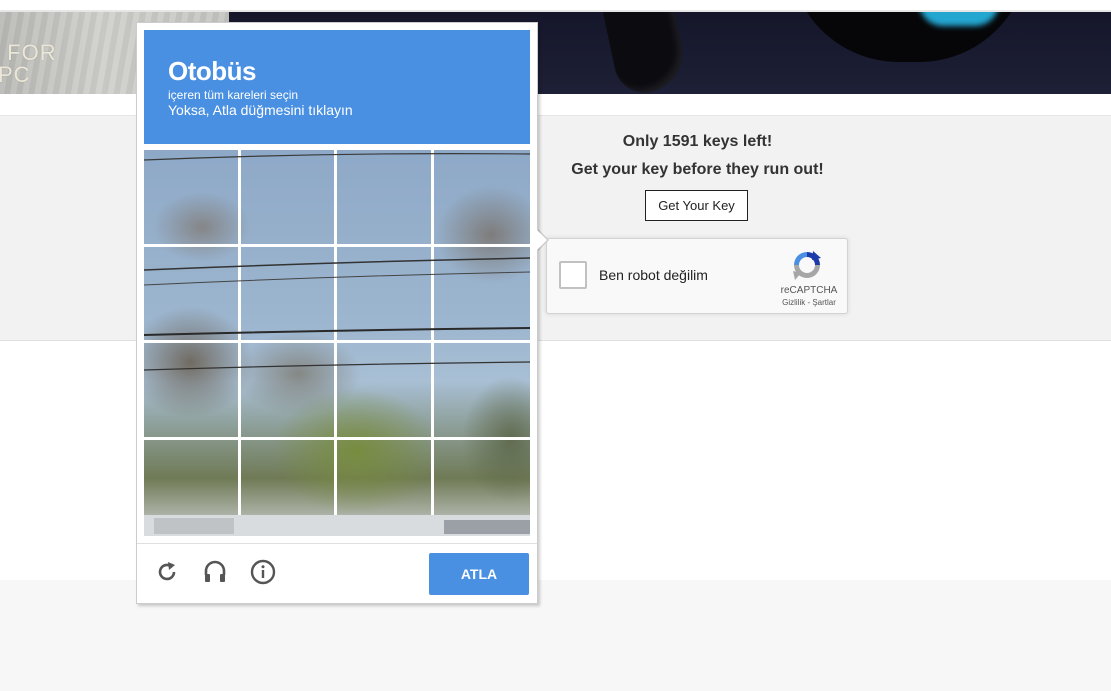  What do you see at coordinates (573, 275) in the screenshot?
I see `recaptcha-checkbox` at bounding box center [573, 275].